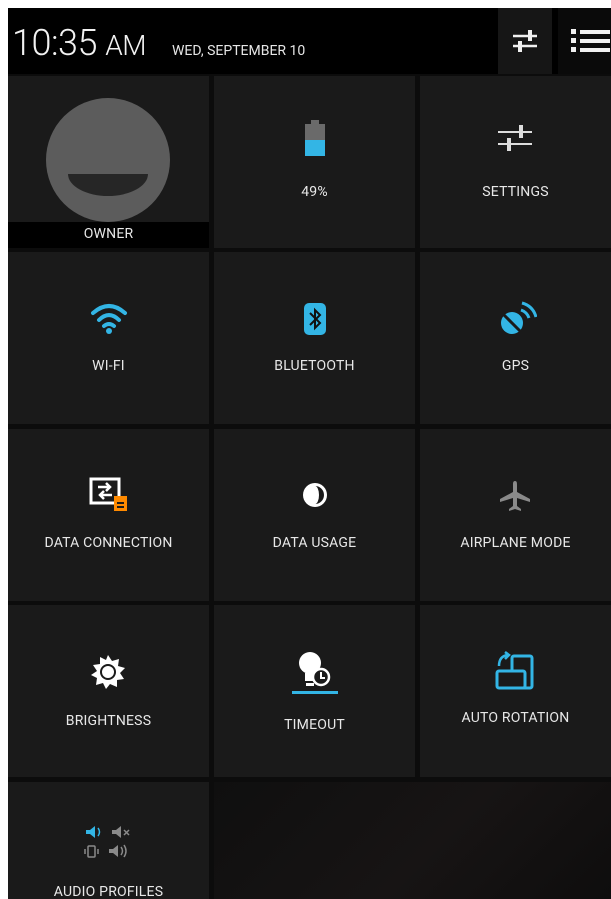 This screenshot has height=899, width=611. I want to click on tile-settings-label: SETTINGS, so click(515, 192).